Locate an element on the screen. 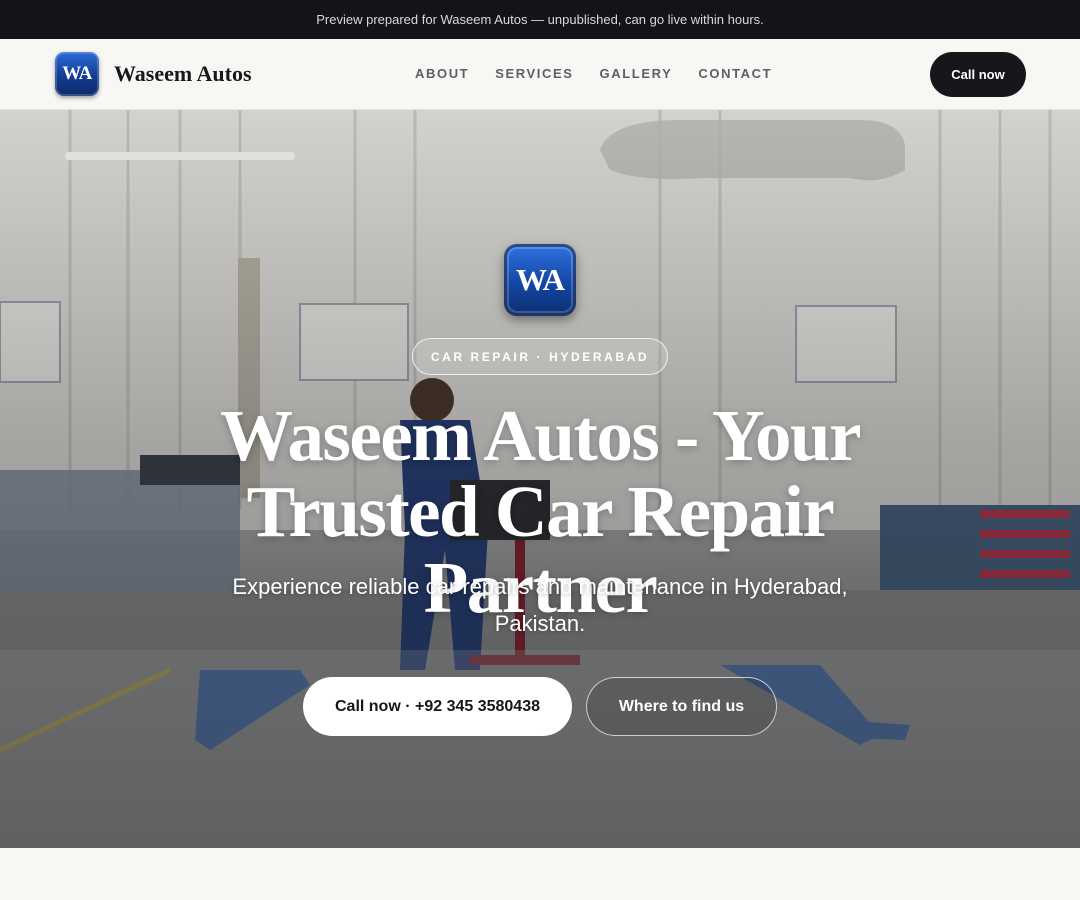  hero-logo-initials: WA is located at coordinates (540, 279).